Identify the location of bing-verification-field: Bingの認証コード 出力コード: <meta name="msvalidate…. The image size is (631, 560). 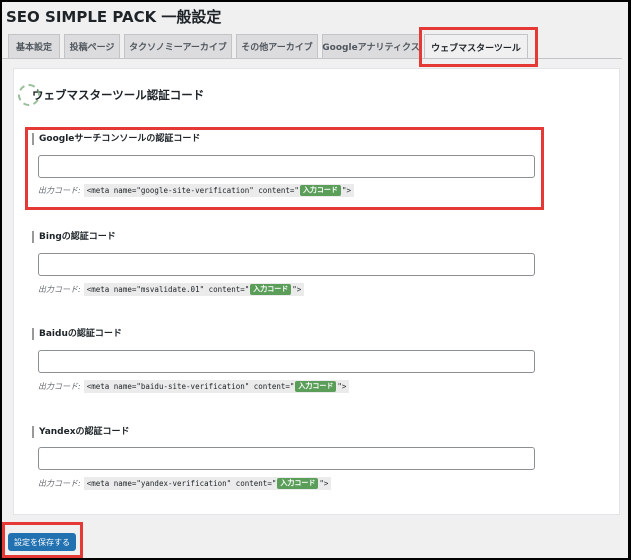
(287, 266).